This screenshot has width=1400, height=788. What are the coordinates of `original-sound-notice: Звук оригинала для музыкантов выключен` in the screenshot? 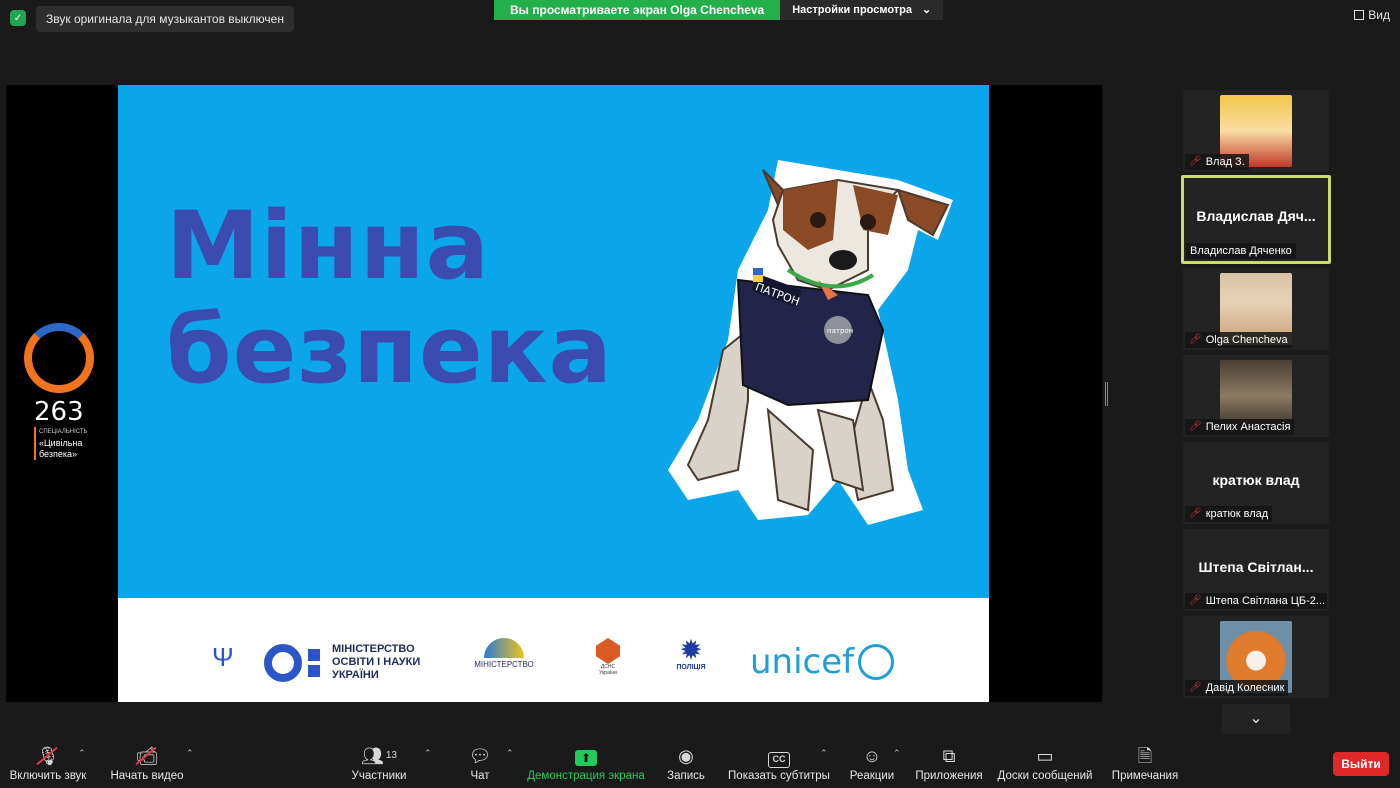 It's located at (165, 19).